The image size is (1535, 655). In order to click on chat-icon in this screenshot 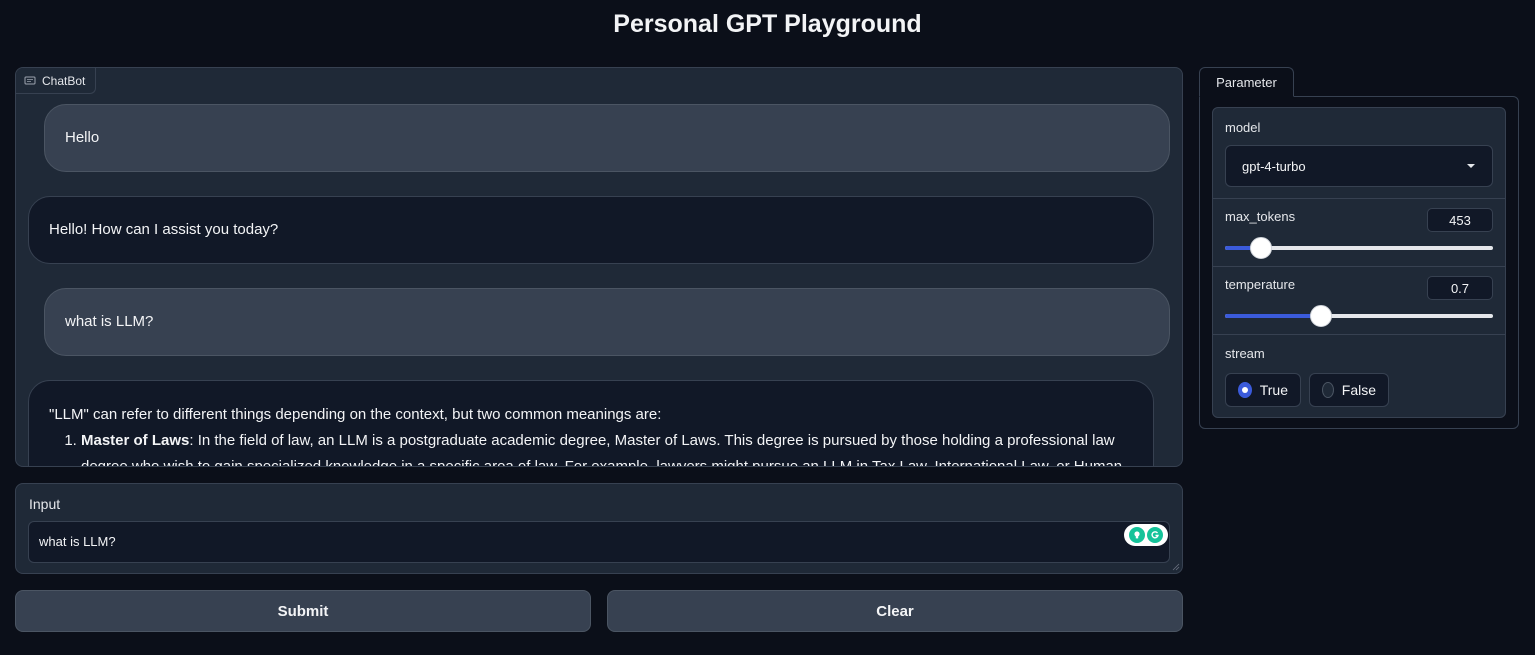, I will do `click(30, 80)`.